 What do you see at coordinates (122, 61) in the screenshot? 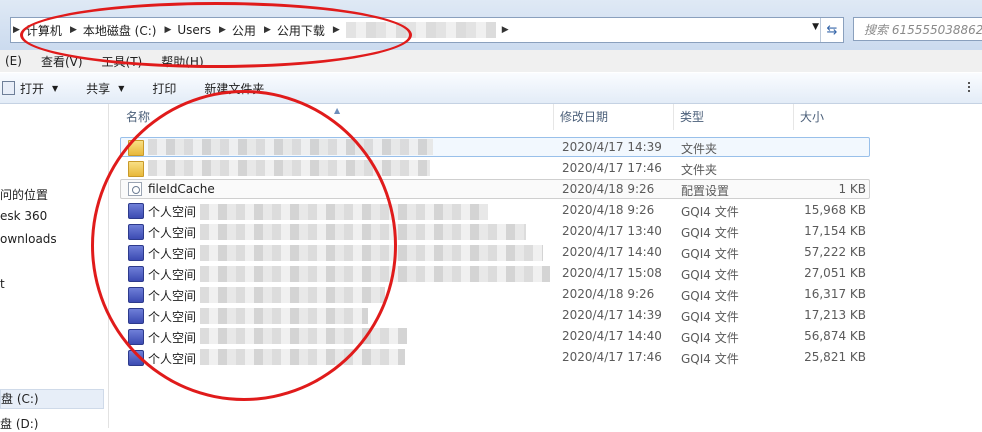
I see `menu-tools: 工具(T)` at bounding box center [122, 61].